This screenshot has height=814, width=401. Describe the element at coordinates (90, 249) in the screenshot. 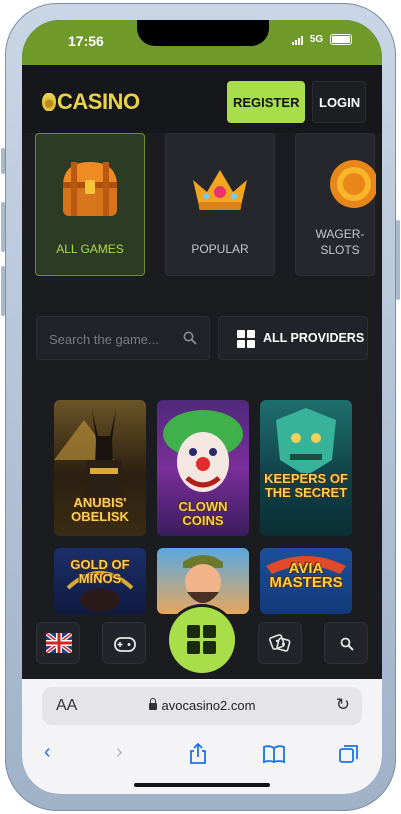

I see `category-label: ALL GAMES` at that location.